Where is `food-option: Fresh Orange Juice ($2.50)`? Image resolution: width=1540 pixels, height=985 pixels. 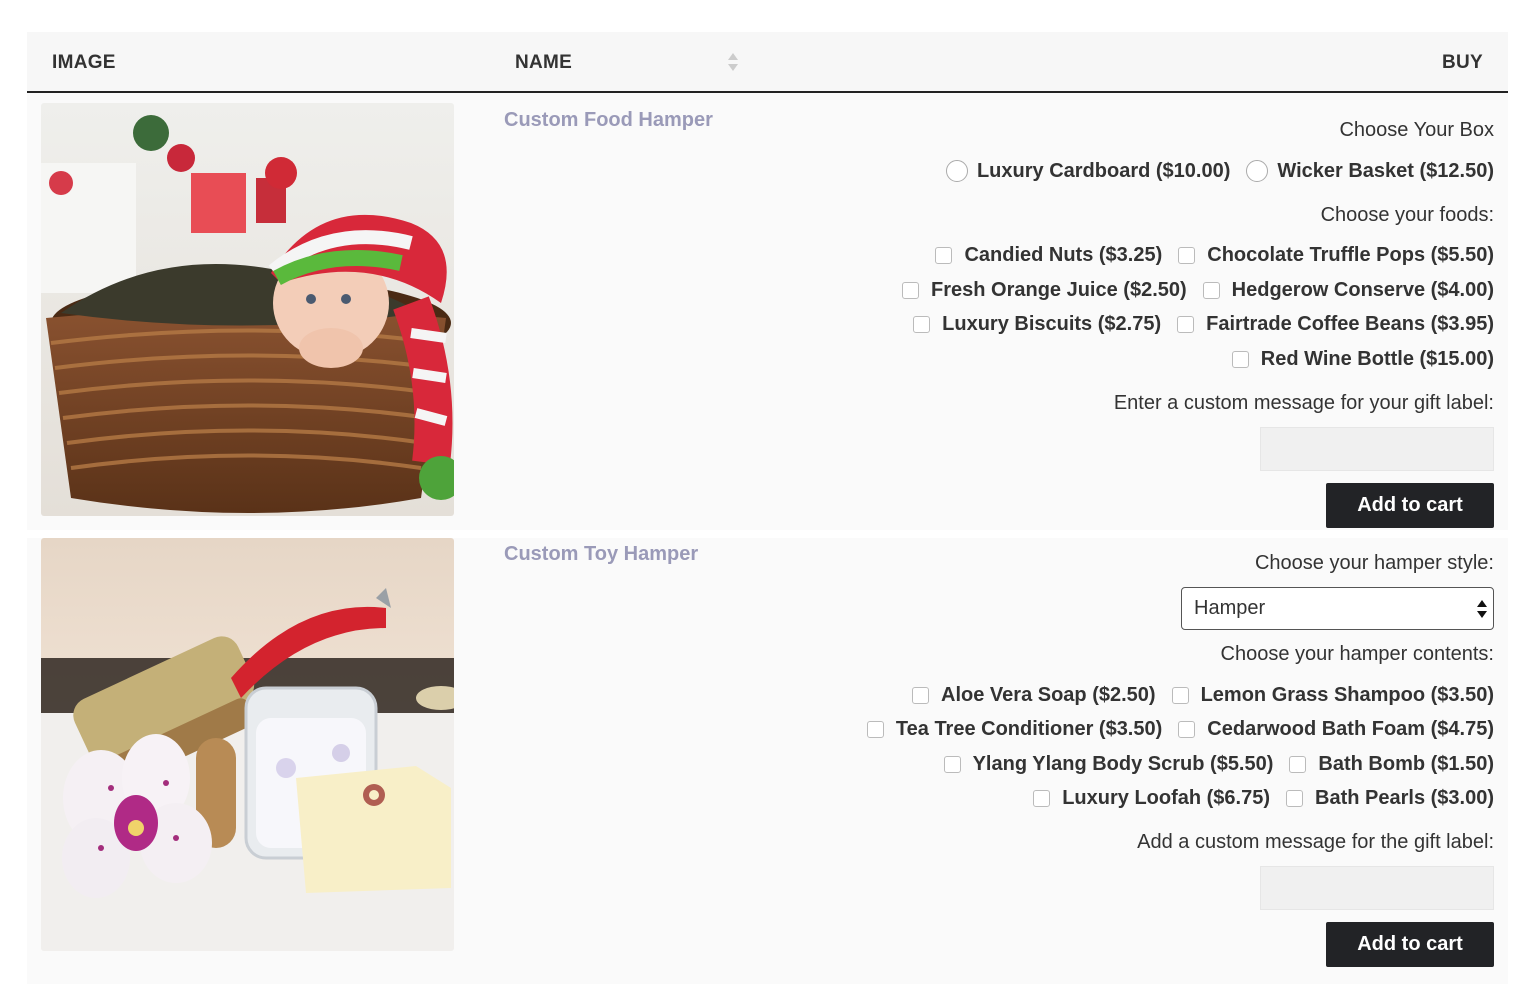
food-option: Fresh Orange Juice ($2.50) is located at coordinates (1044, 290).